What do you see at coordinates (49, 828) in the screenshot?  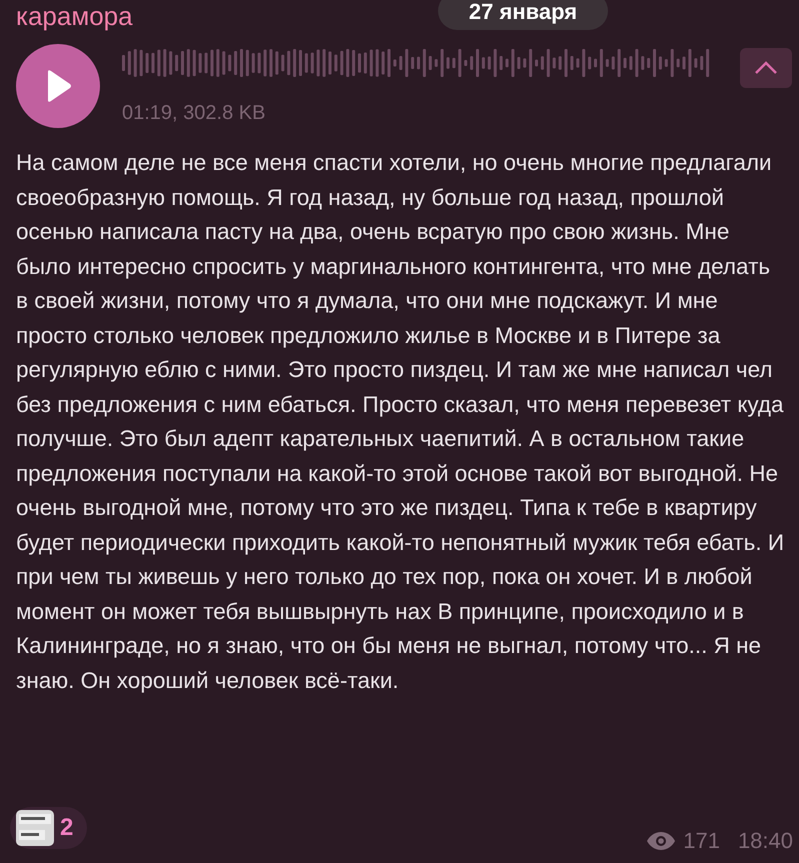 I see `reaction-chip: 2` at bounding box center [49, 828].